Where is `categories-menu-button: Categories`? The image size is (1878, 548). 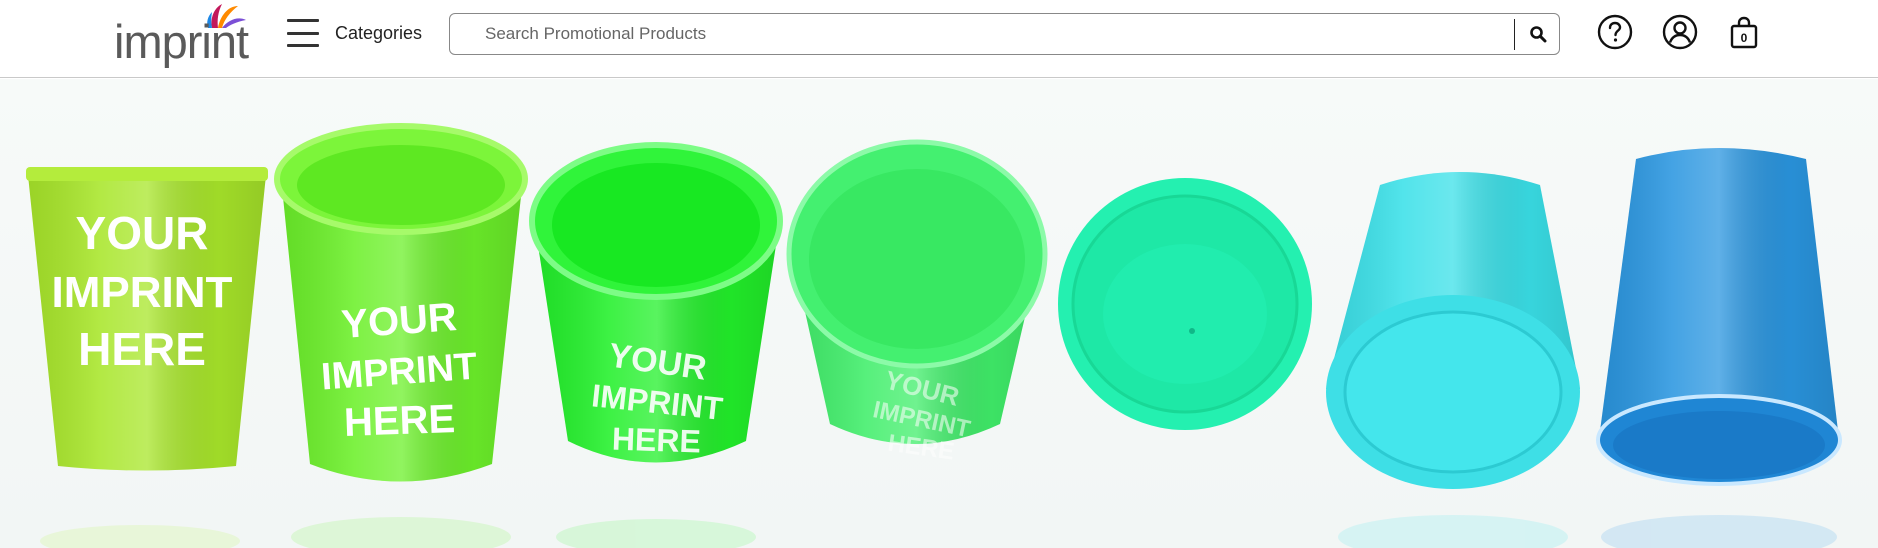
categories-menu-button: Categories is located at coordinates (354, 33).